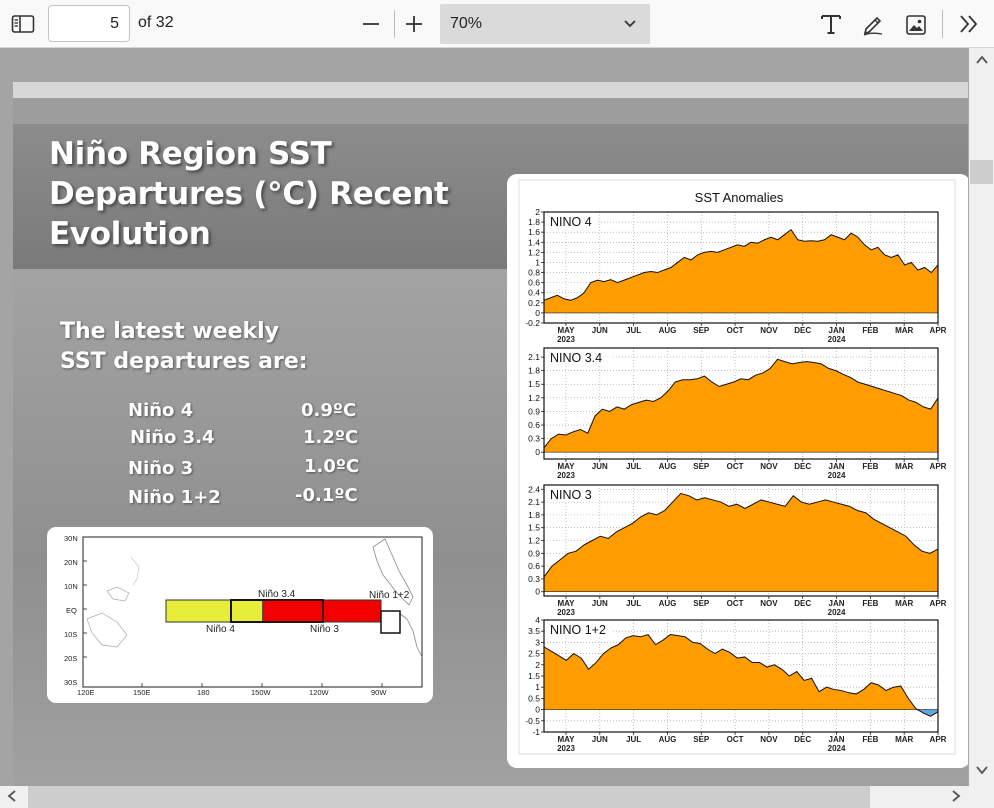  Describe the element at coordinates (71, 610) in the screenshot. I see `lat-label: EQ` at that location.